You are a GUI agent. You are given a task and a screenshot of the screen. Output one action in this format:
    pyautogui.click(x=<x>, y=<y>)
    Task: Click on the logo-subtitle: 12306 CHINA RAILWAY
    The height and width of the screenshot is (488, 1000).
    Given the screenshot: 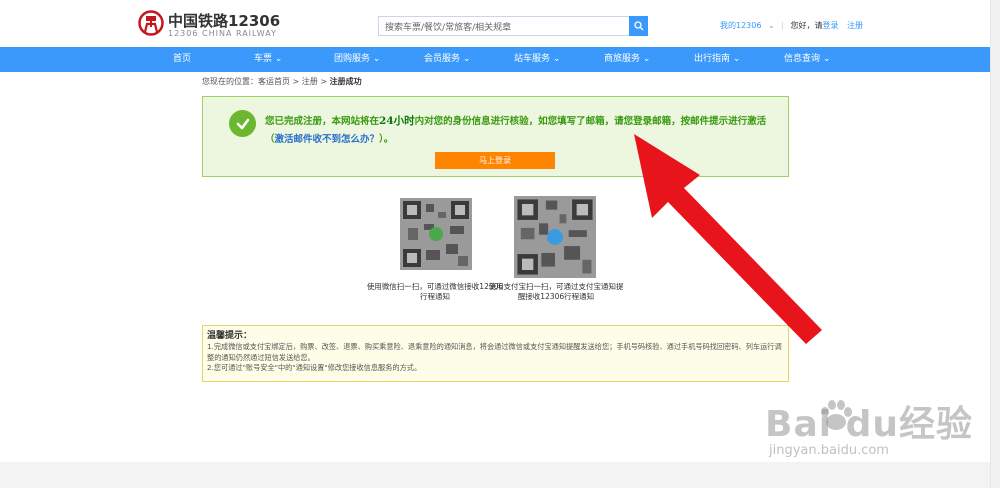 What is the action you would take?
    pyautogui.click(x=222, y=33)
    